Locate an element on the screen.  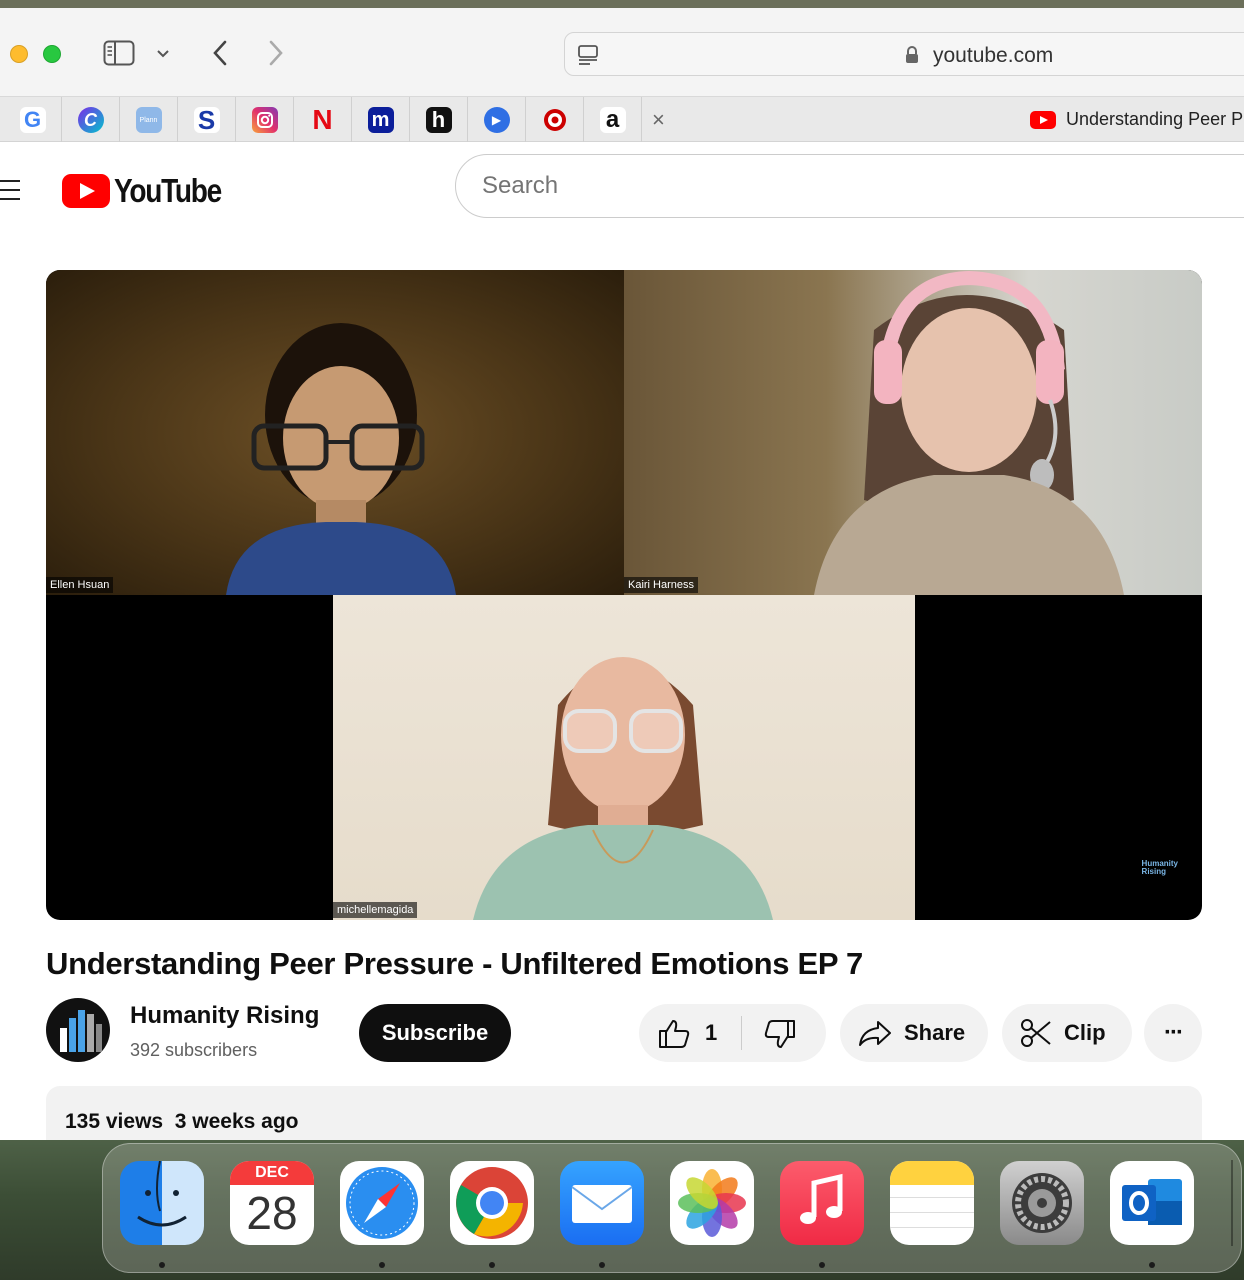
participant-tile-michelle: michellemagida is located at coordinates (624, 757).